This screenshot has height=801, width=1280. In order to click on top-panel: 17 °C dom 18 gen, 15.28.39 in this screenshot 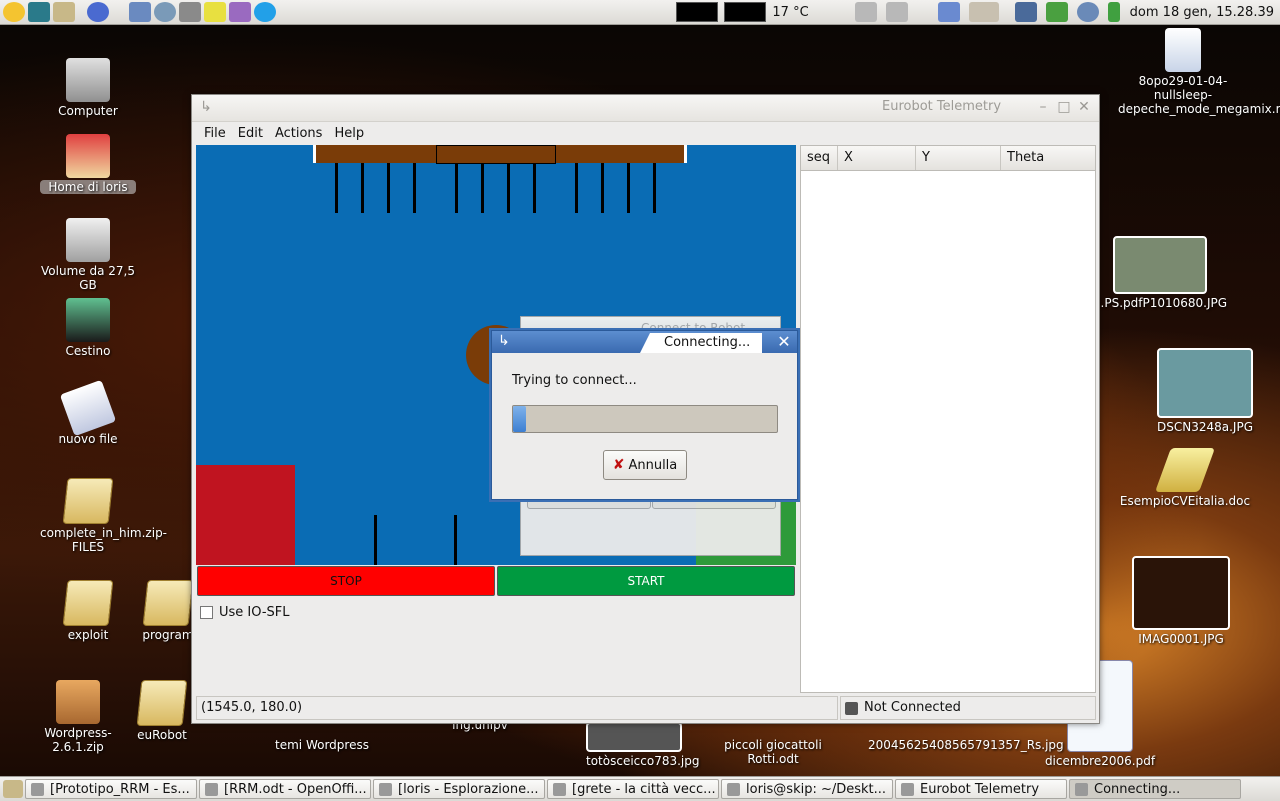, I will do `click(640, 12)`.